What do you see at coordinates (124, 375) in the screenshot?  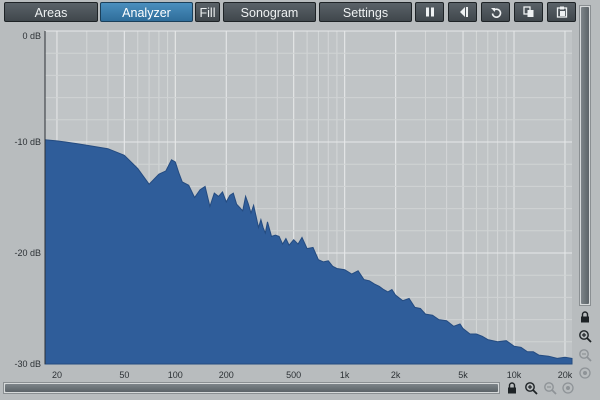 I see `x-tick-label: 50` at bounding box center [124, 375].